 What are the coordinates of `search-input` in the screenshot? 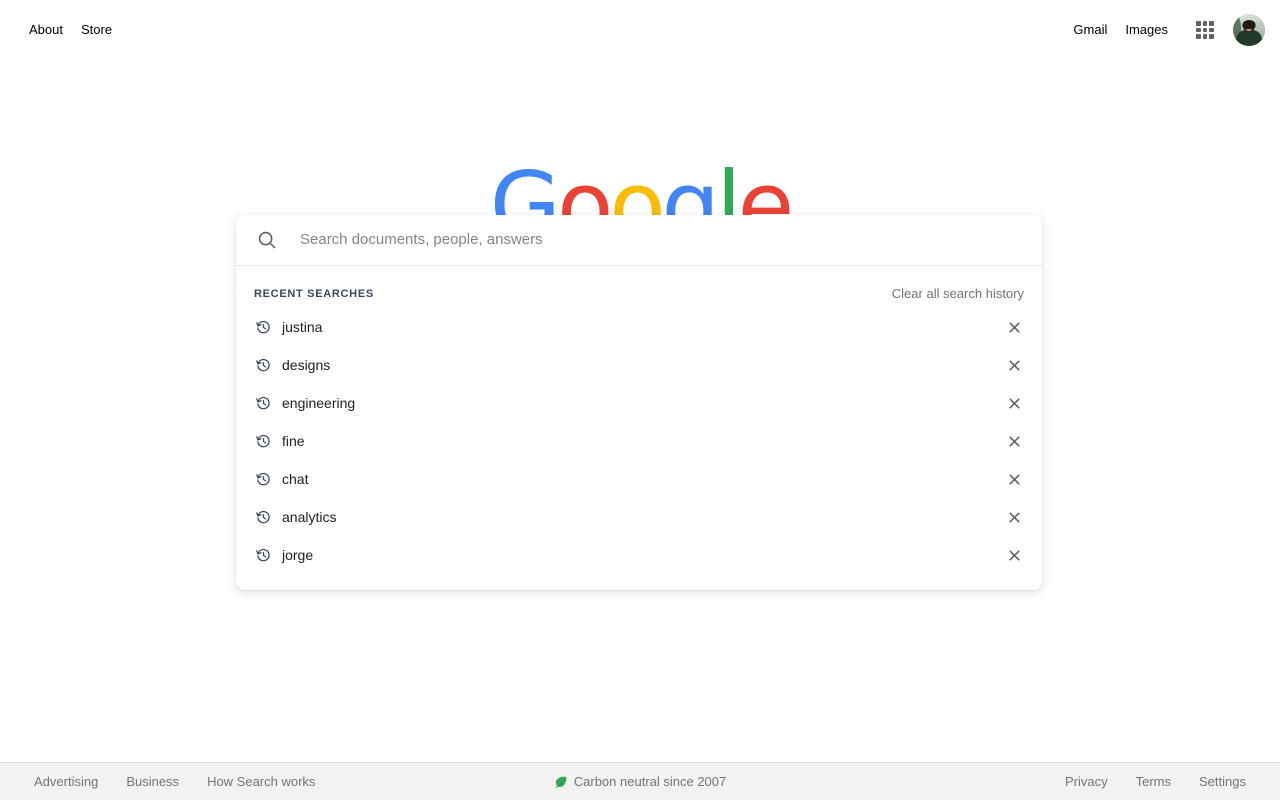 It's located at (655, 240).